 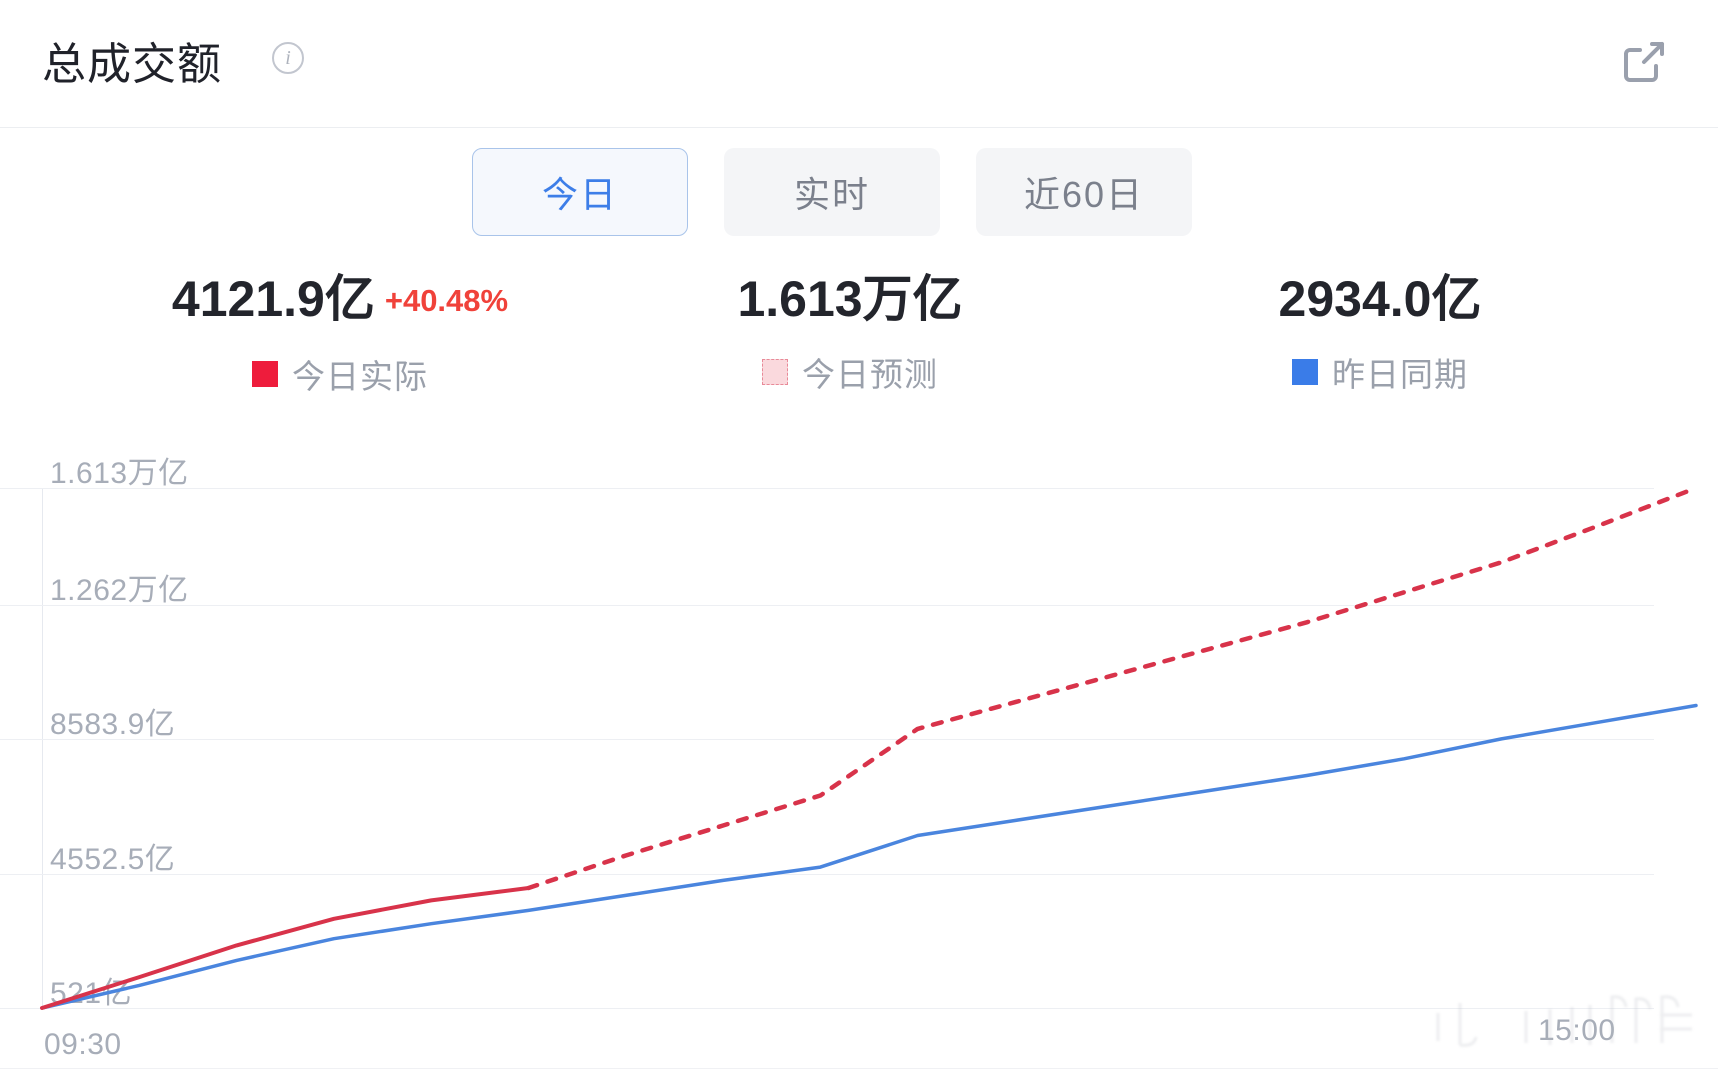 I want to click on legend-swatch-today-actual, so click(x=265, y=374).